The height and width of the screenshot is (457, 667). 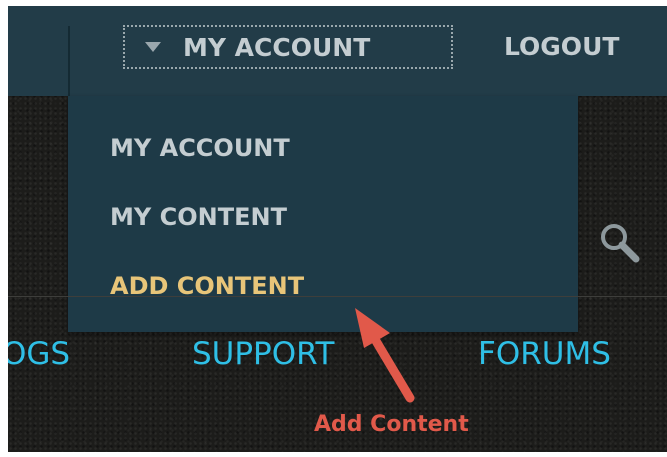 What do you see at coordinates (385, 355) in the screenshot?
I see `arrow-icon` at bounding box center [385, 355].